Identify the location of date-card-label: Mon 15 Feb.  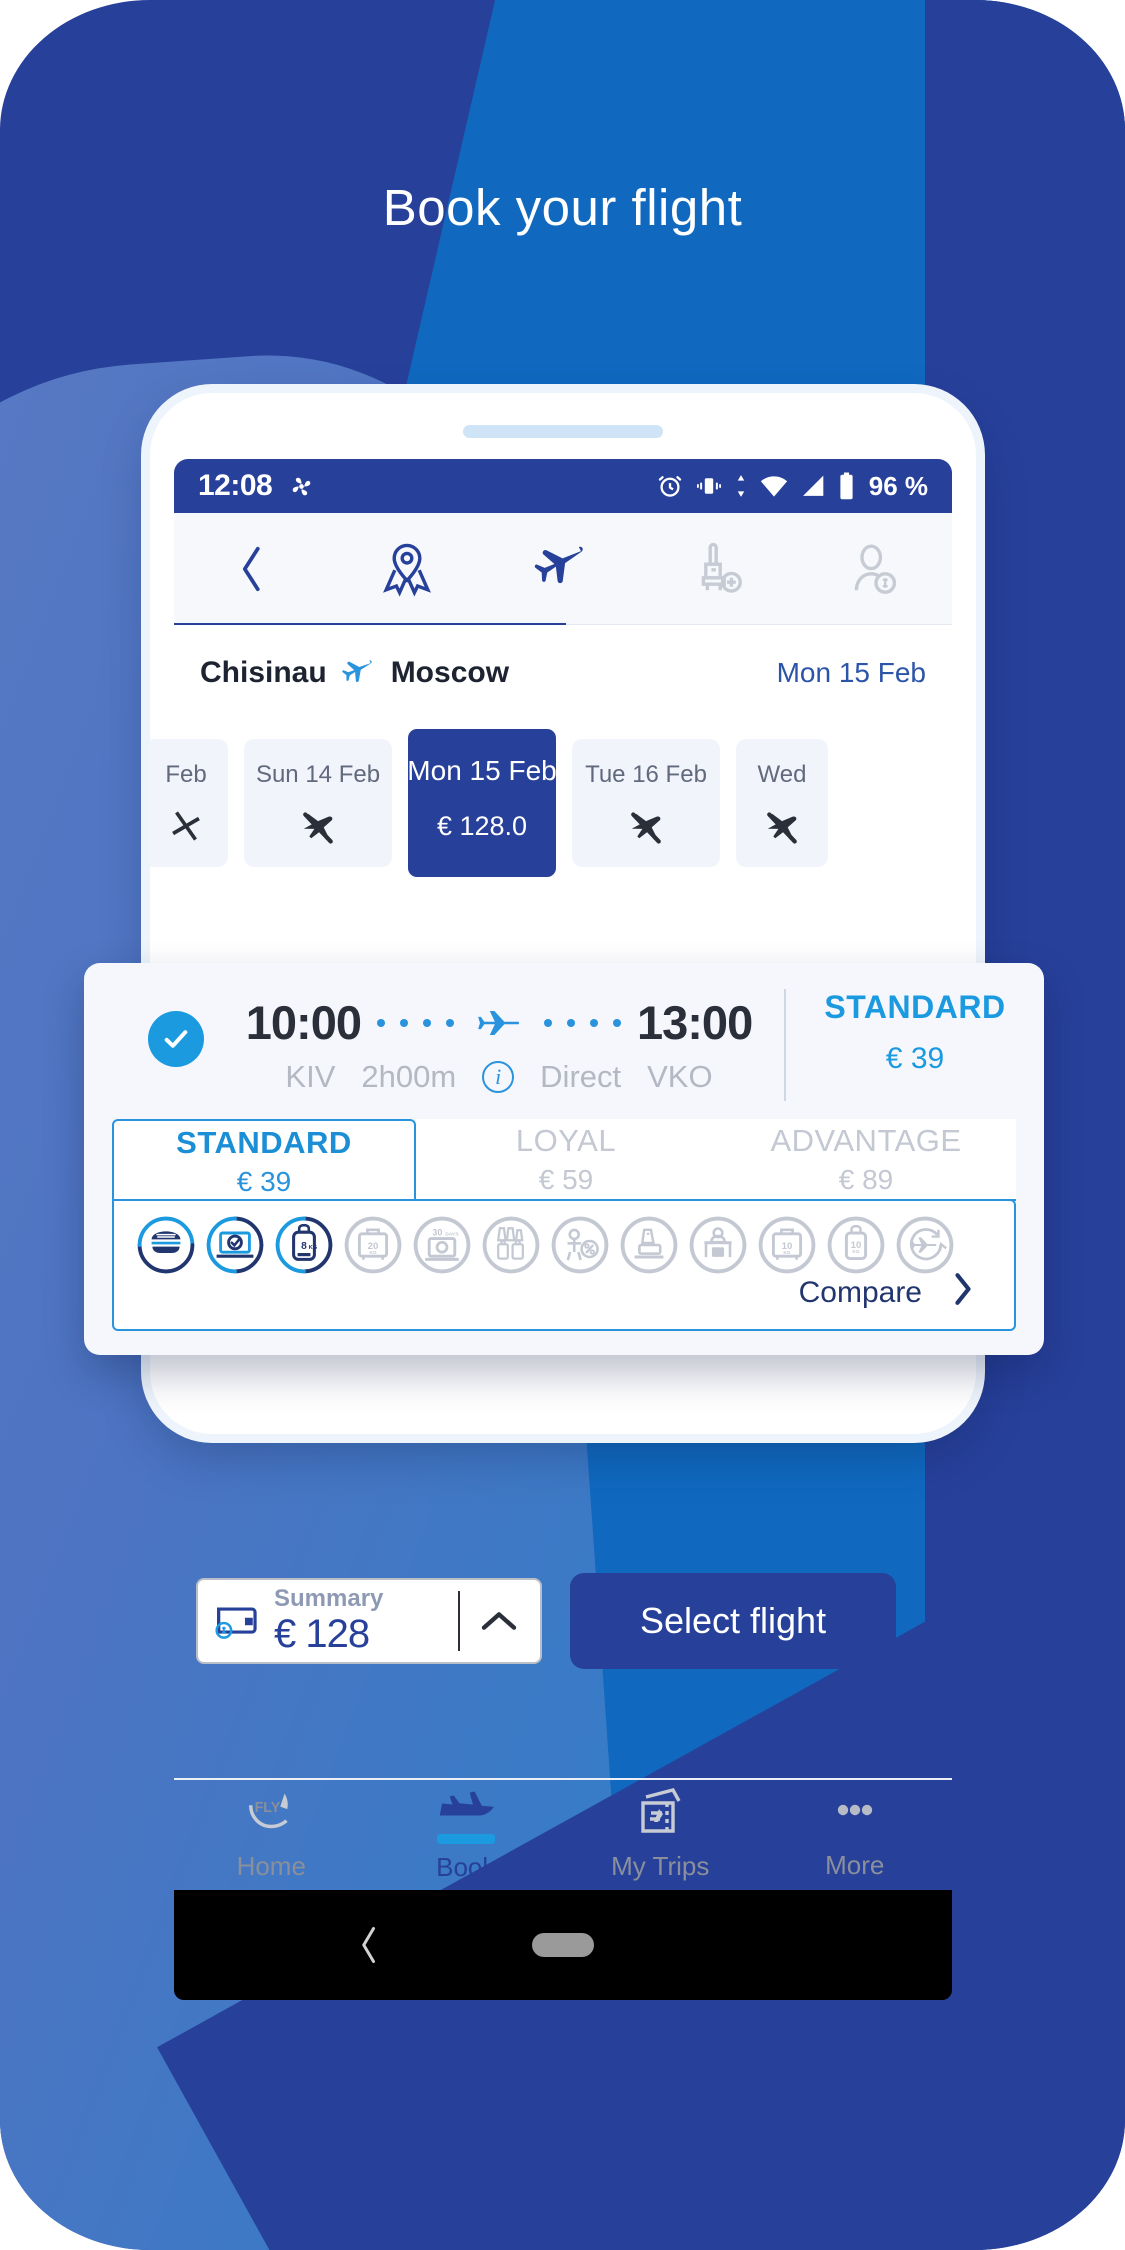
(482, 770).